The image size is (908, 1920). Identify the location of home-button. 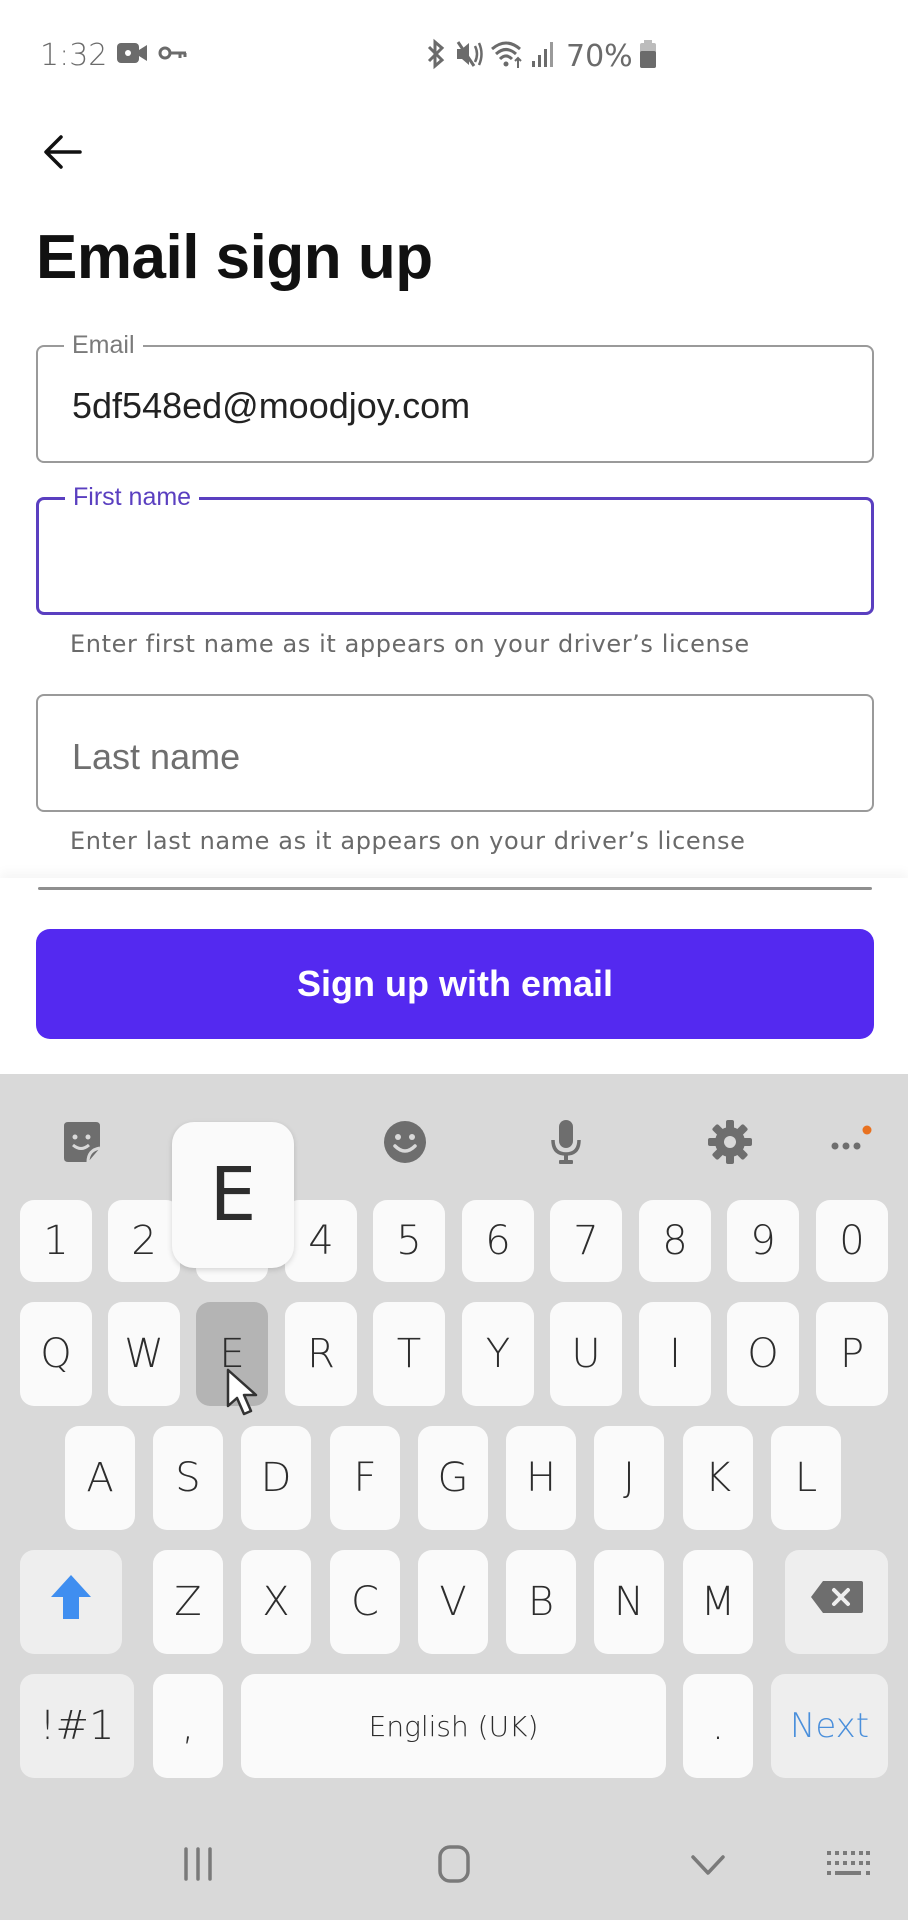
(454, 1866).